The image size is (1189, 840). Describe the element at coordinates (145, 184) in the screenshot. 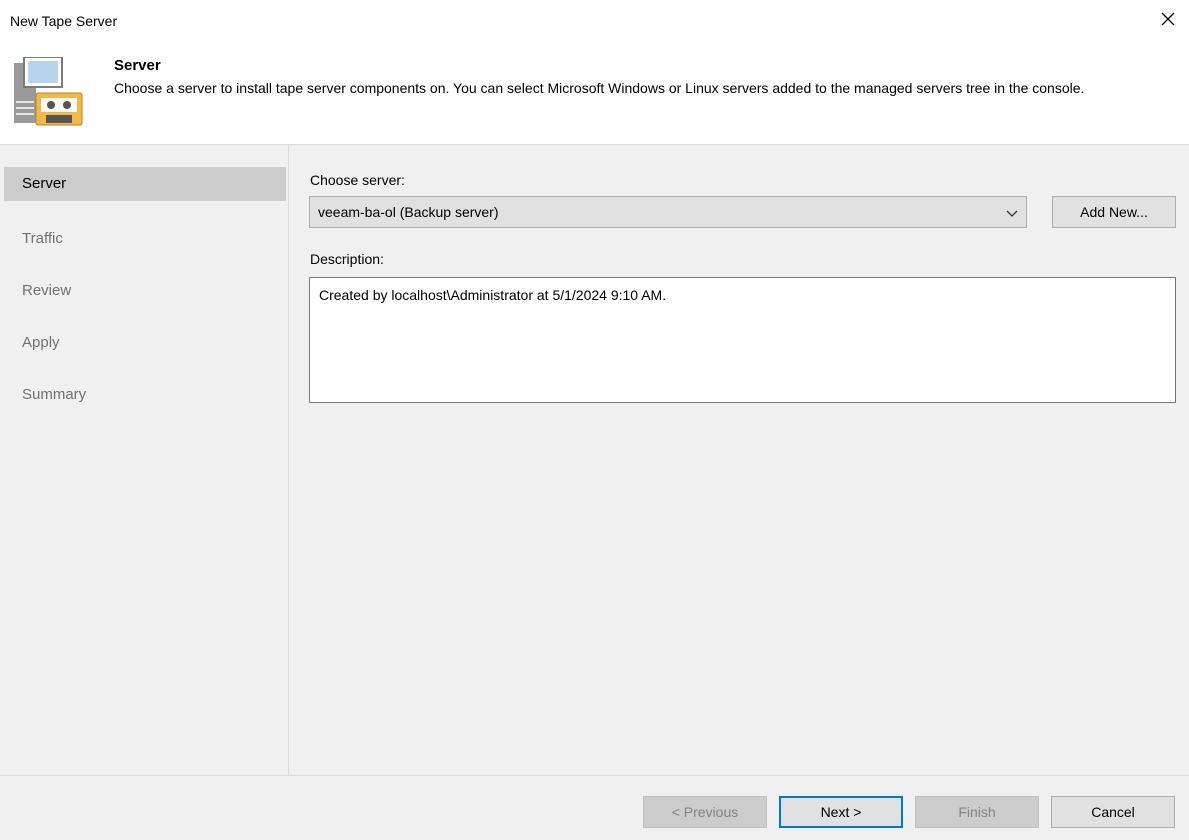

I see `step-server: Server` at that location.